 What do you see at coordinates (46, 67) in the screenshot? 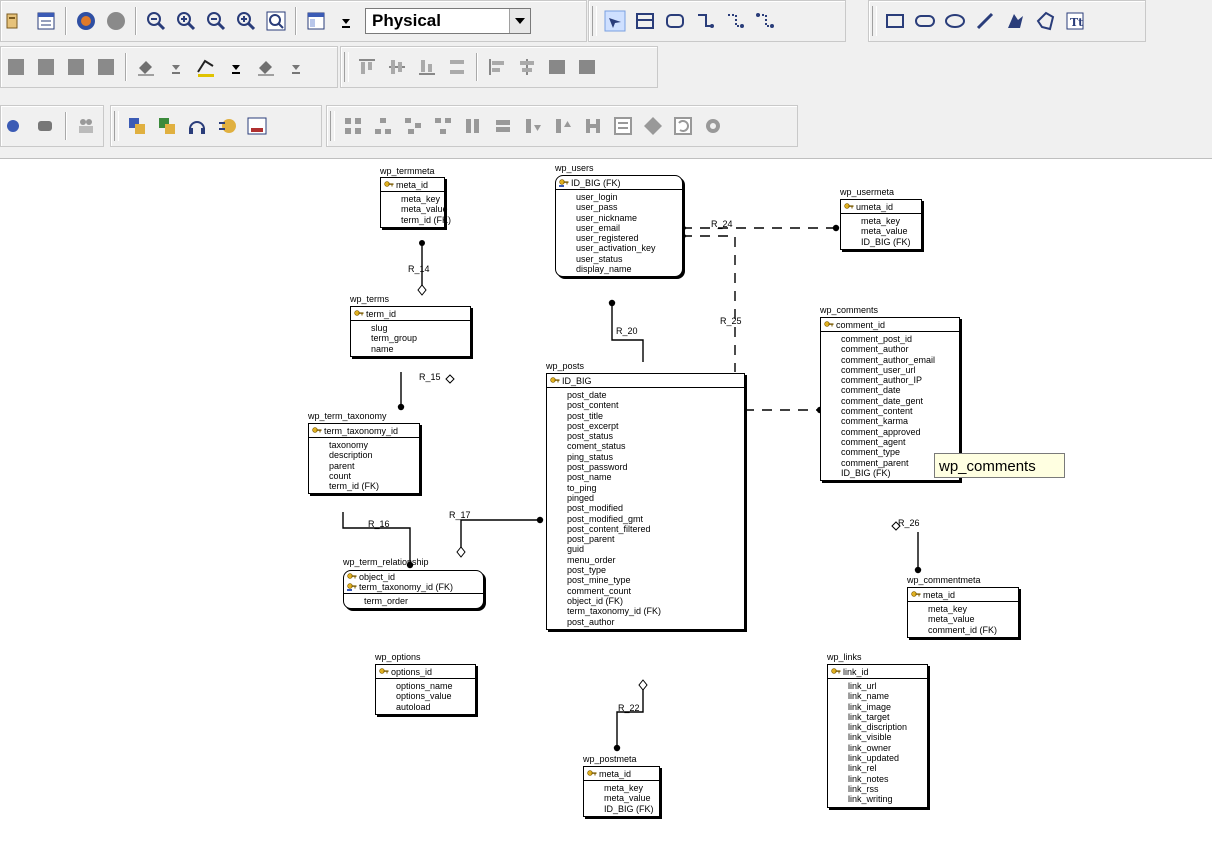
I see `line-color-icon` at bounding box center [46, 67].